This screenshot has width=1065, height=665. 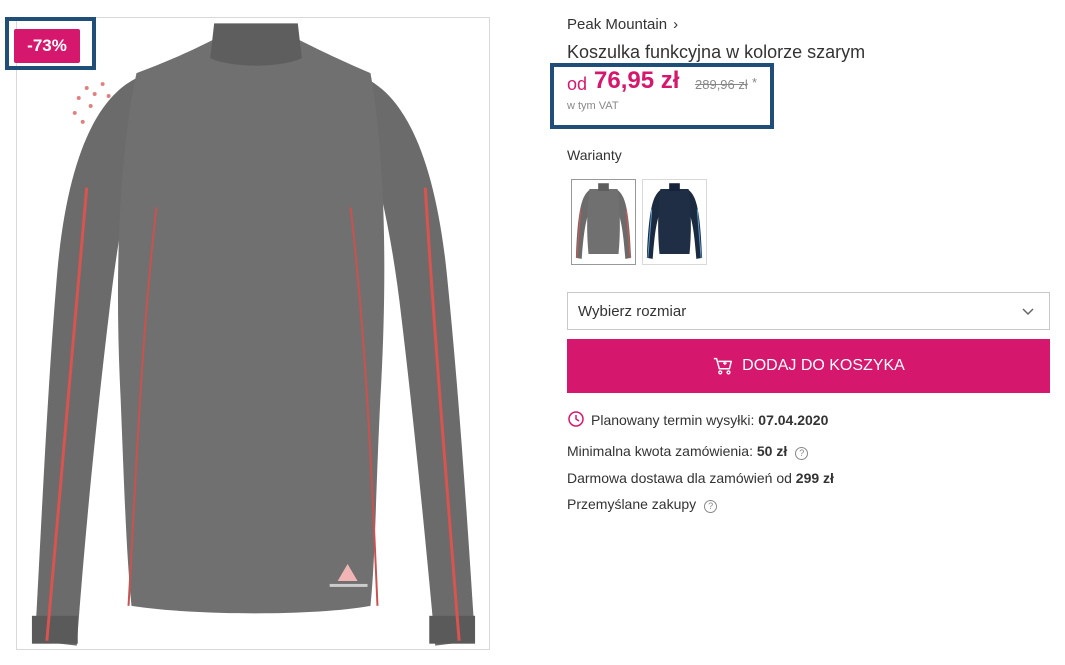 I want to click on vat-note: w tym VAT, so click(x=593, y=106).